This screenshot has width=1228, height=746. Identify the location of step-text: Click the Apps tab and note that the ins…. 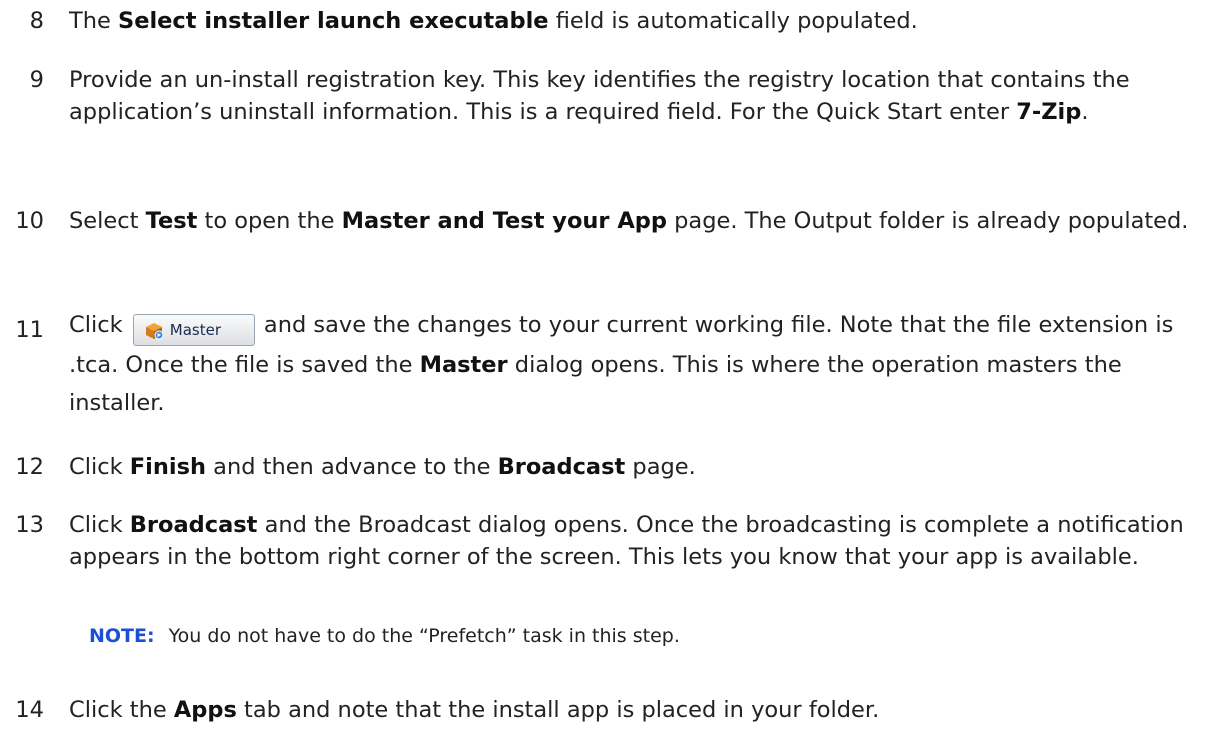
(474, 710).